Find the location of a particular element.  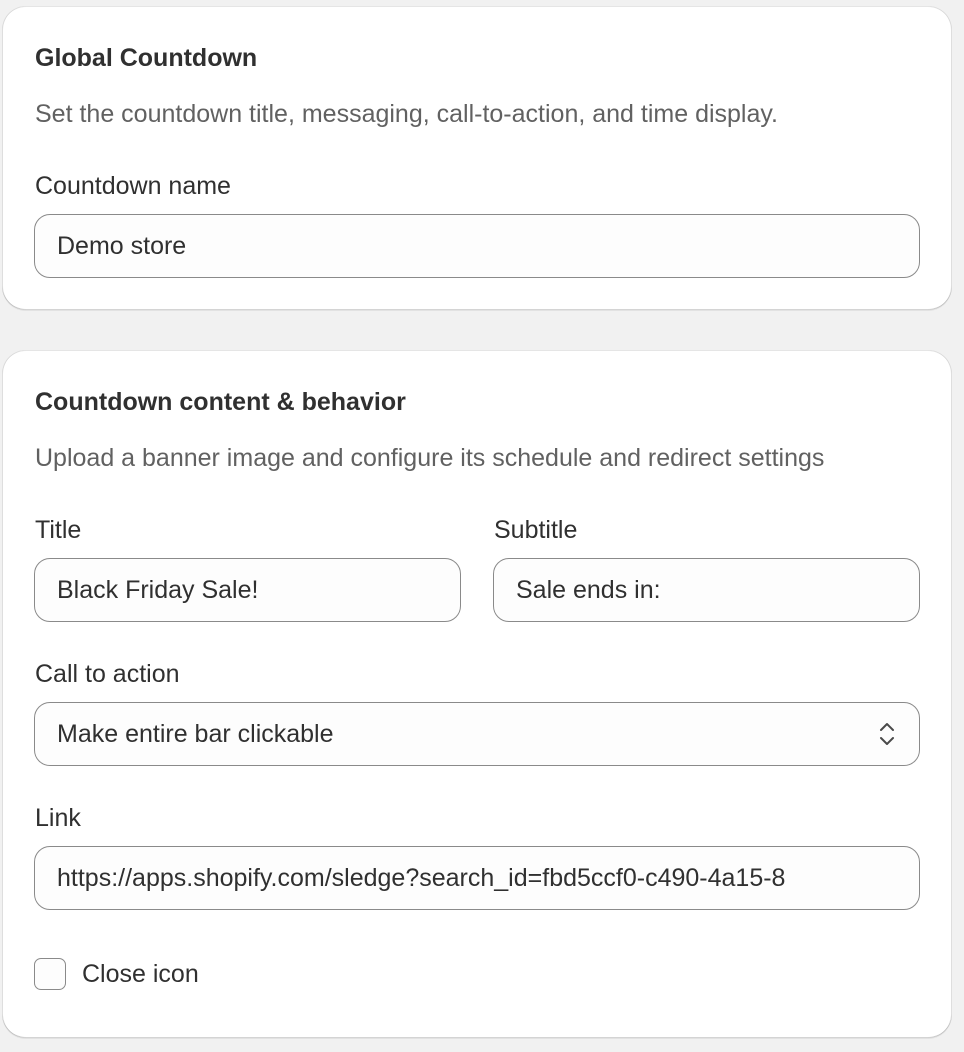

close-icon-checkbox-row: Close icon is located at coordinates (116, 974).